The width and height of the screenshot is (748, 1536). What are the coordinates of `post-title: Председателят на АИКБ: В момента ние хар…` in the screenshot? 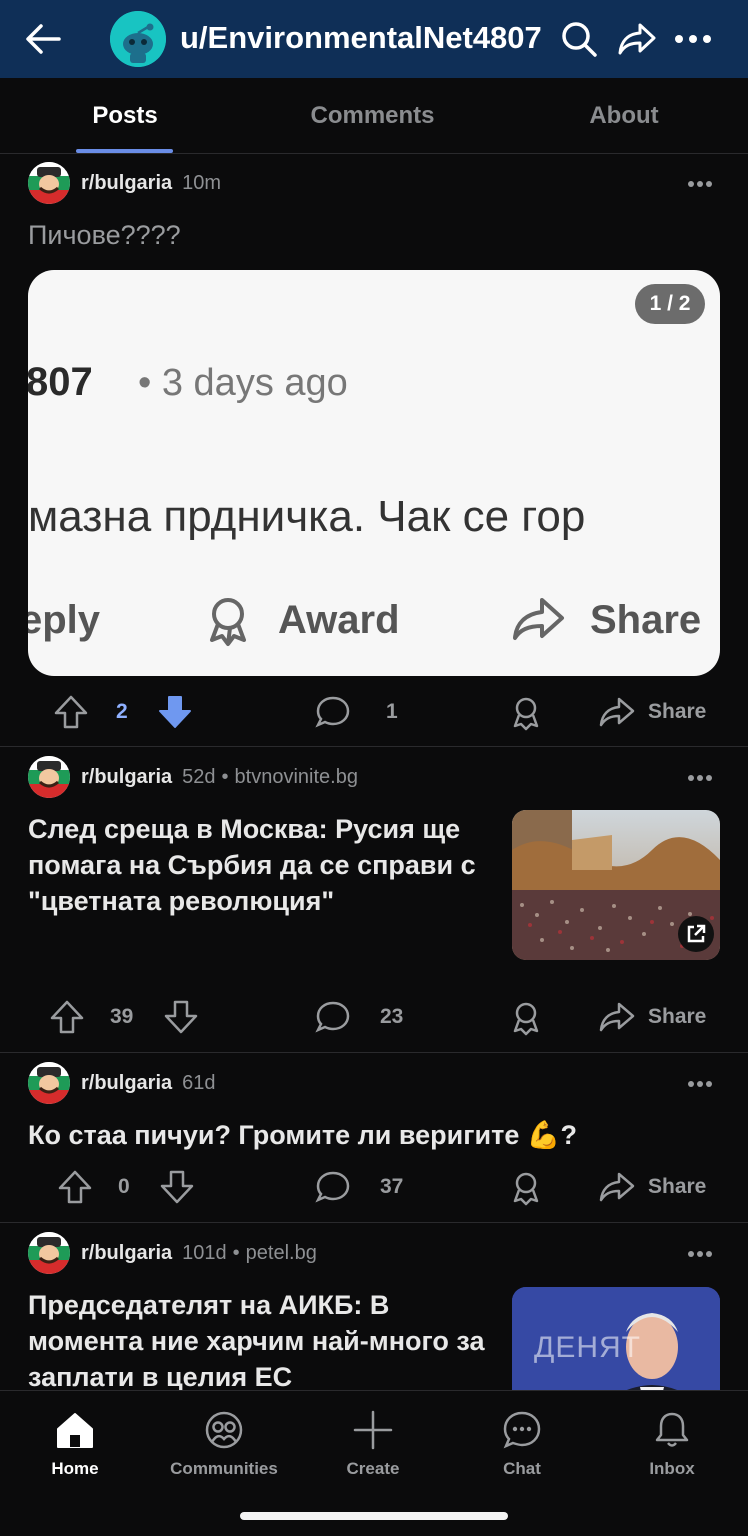 It's located at (265, 1338).